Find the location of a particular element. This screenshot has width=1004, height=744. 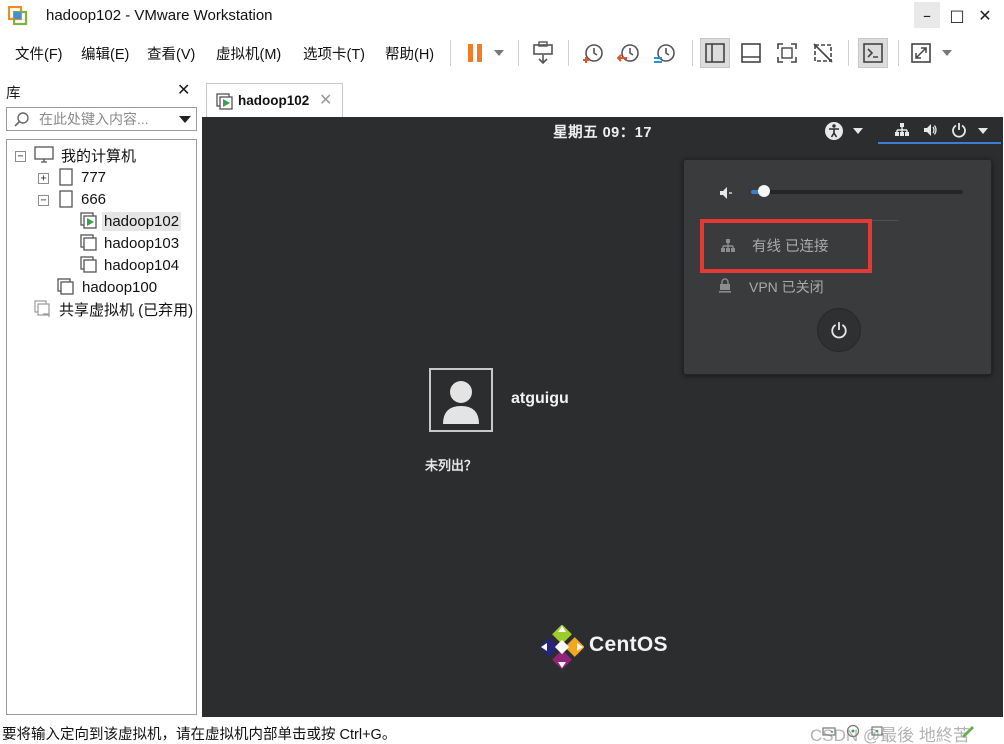

tree-label: 共享虚拟机 (已弃用) is located at coordinates (126, 310).